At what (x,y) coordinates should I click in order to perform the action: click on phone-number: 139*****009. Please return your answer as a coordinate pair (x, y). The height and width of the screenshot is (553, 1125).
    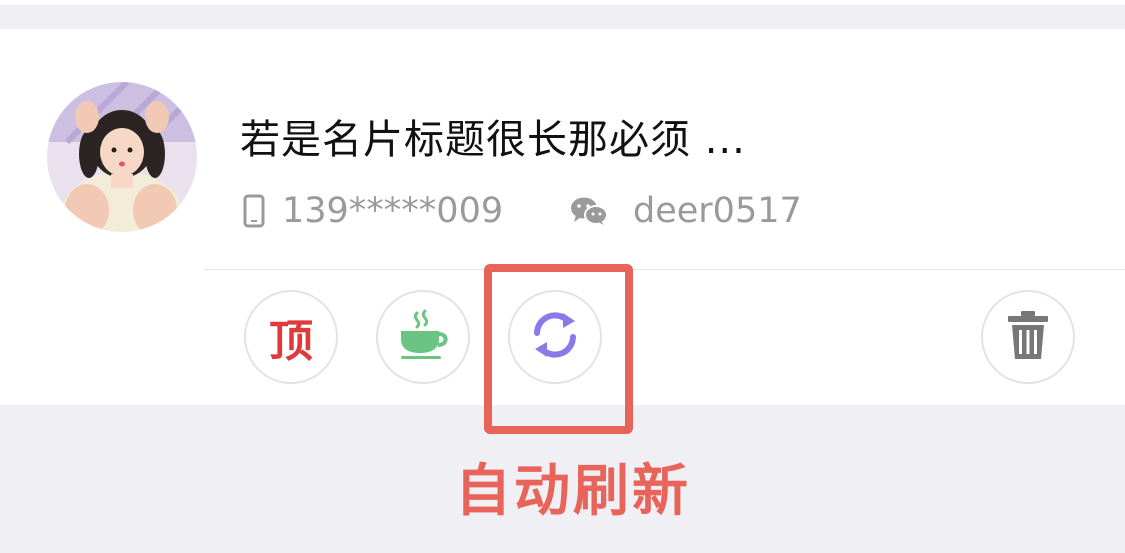
    Looking at the image, I should click on (393, 211).